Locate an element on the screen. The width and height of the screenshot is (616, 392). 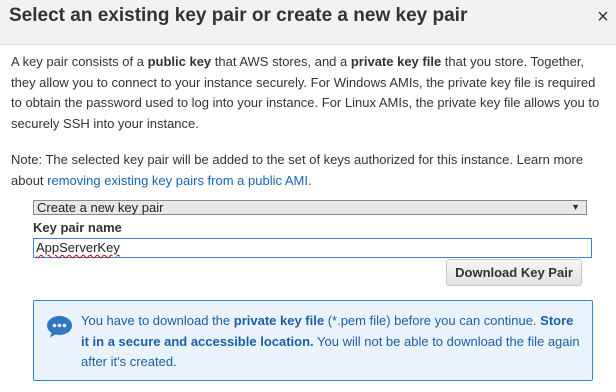
public-key-term: public key is located at coordinates (179, 61).